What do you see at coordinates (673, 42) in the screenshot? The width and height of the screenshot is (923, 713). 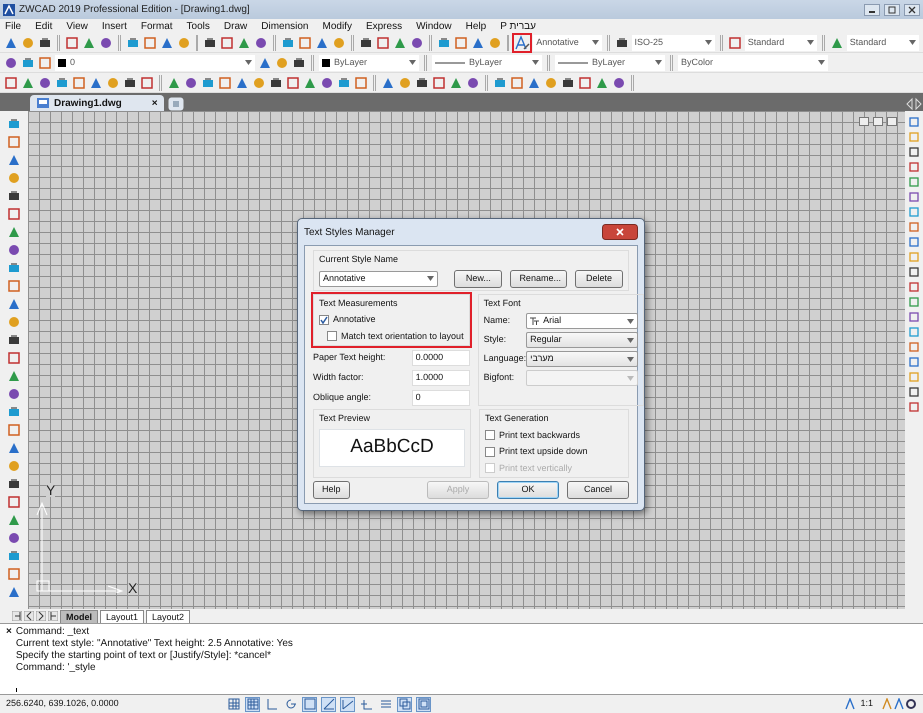 I see `dim-style-dropdown: ISO-25` at bounding box center [673, 42].